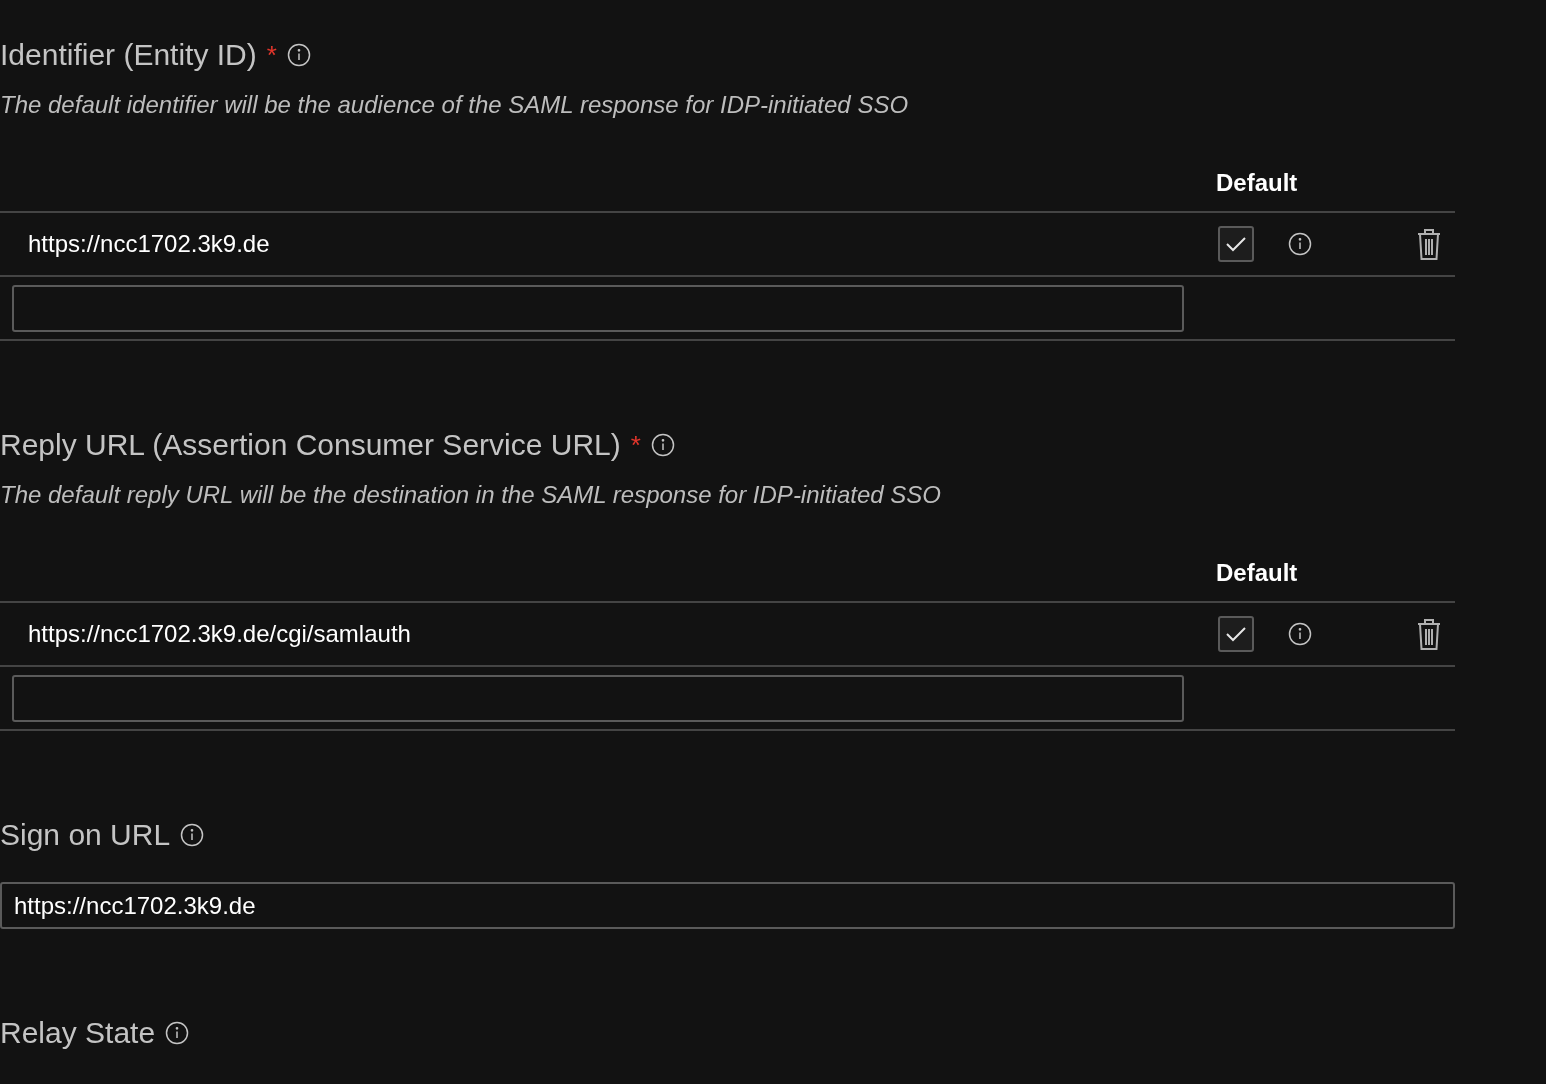 The height and width of the screenshot is (1084, 1546). What do you see at coordinates (128, 55) in the screenshot?
I see `field-label: Identifier (Entity ID)` at bounding box center [128, 55].